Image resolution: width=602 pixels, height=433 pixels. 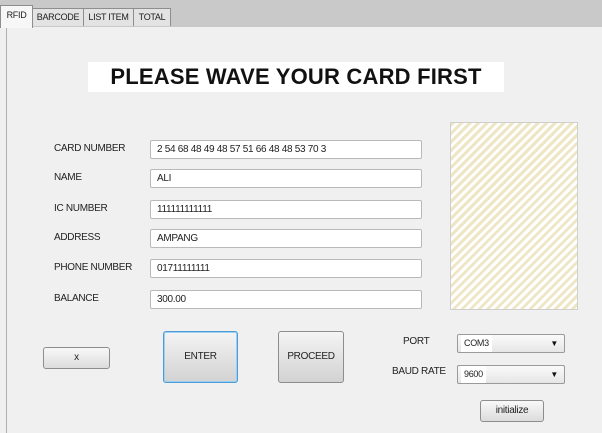 What do you see at coordinates (286, 149) in the screenshot?
I see `card-number-field: 2 54 68 48 49 48 57 51 66 48 48 53 70 3` at bounding box center [286, 149].